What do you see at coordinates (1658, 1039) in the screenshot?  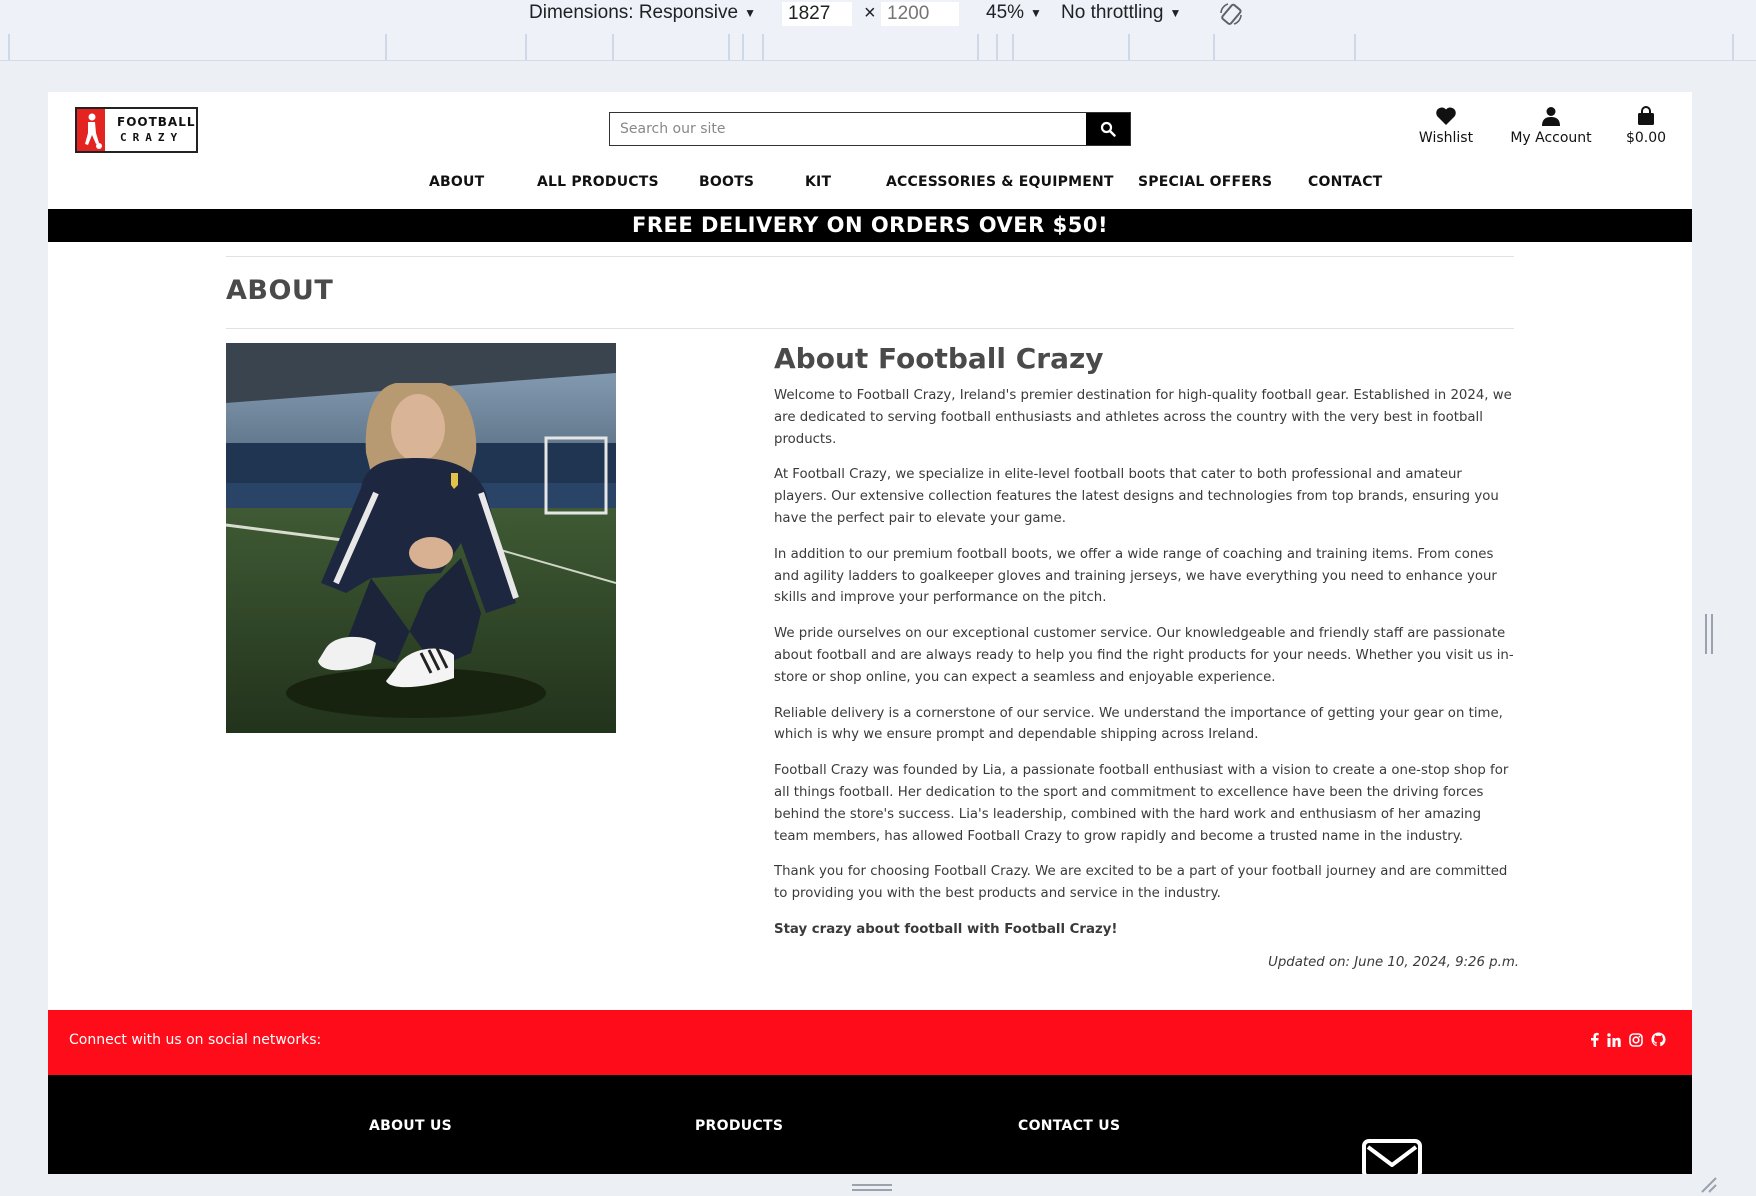 I see `github-icon` at bounding box center [1658, 1039].